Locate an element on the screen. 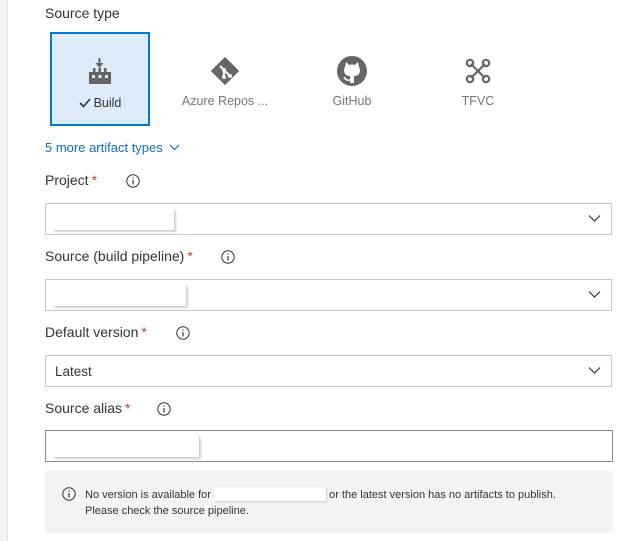  source-alias-input is located at coordinates (329, 446).